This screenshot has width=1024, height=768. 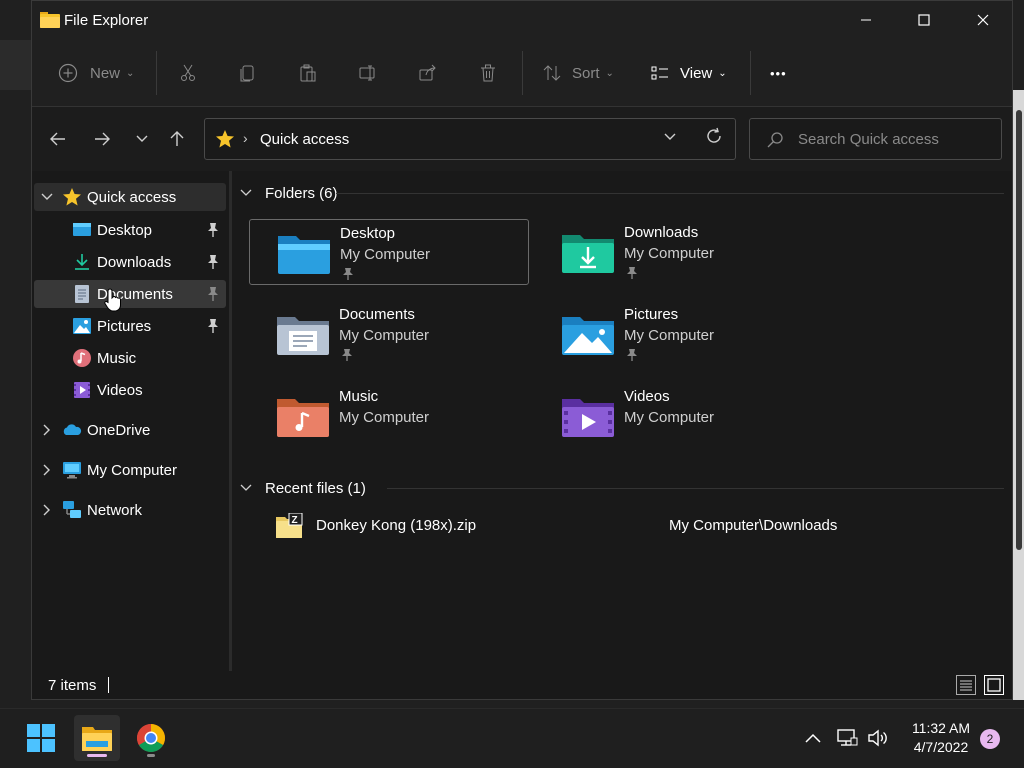 I want to click on rename-button, so click(x=368, y=73).